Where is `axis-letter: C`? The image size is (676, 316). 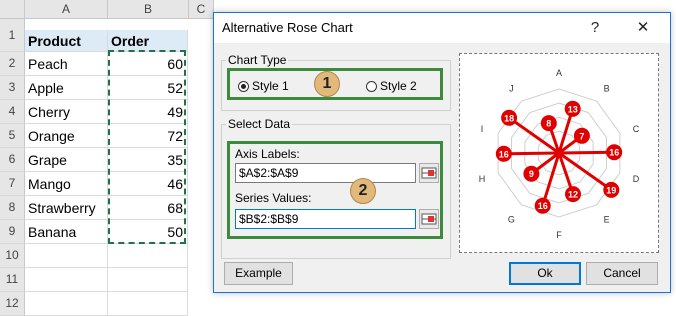 axis-letter: C is located at coordinates (636, 129).